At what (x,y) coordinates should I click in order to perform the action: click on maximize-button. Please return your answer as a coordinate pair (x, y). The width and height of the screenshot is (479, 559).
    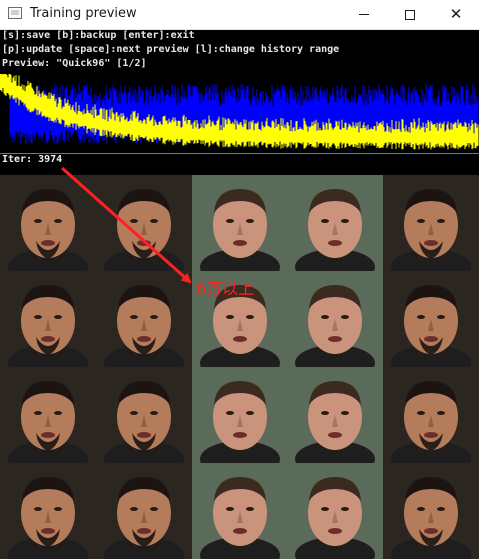
    Looking at the image, I should click on (410, 14).